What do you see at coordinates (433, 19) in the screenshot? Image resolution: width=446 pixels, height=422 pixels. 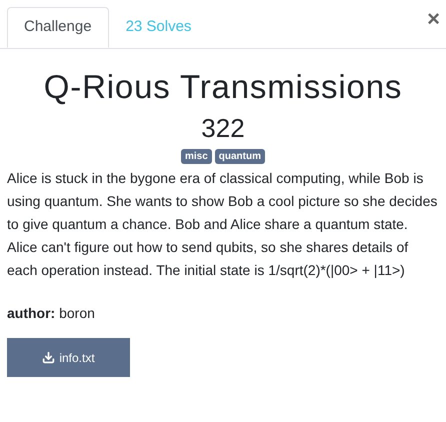 I see `close-button: ×` at bounding box center [433, 19].